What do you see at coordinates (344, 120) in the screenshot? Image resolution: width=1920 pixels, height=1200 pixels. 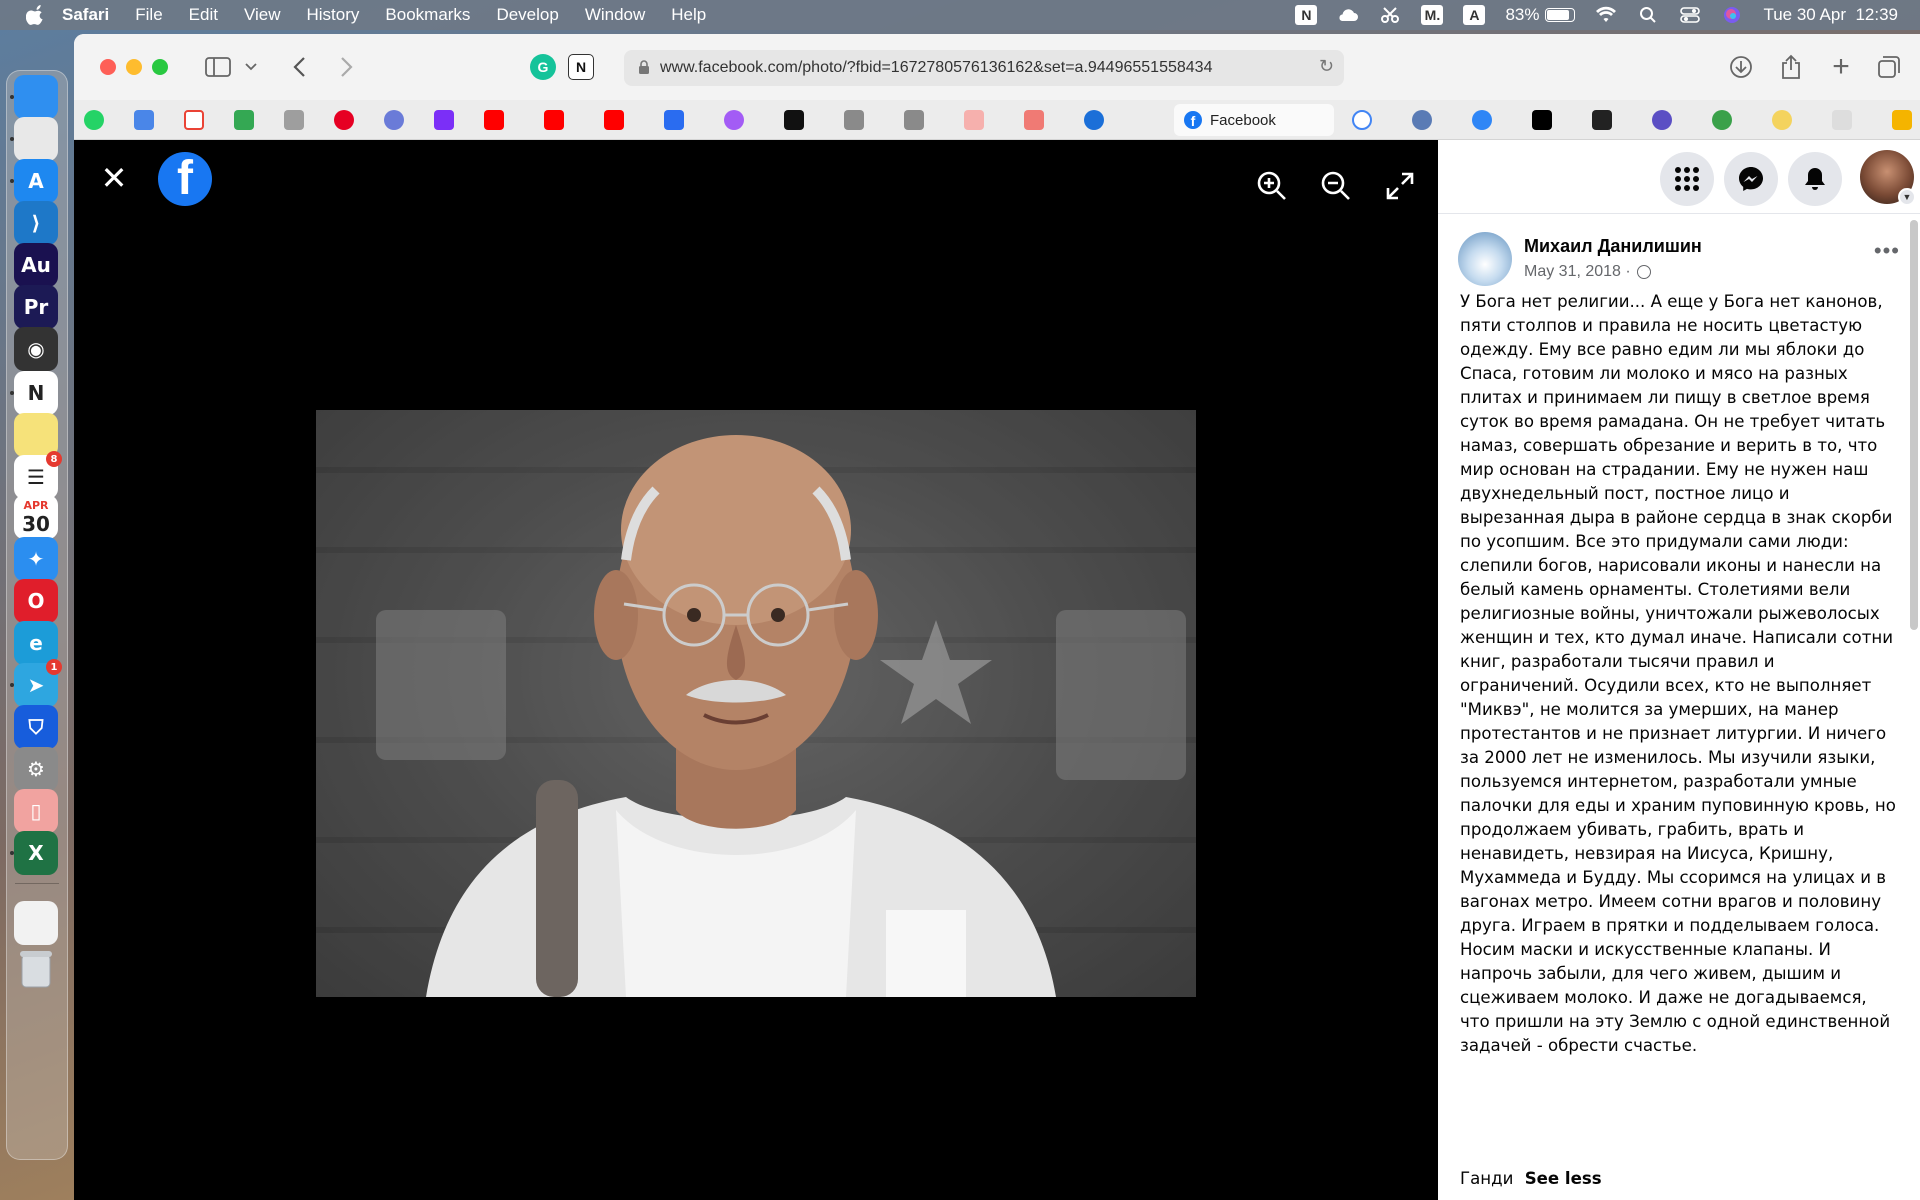 I see `pinterest-favorite-icon` at bounding box center [344, 120].